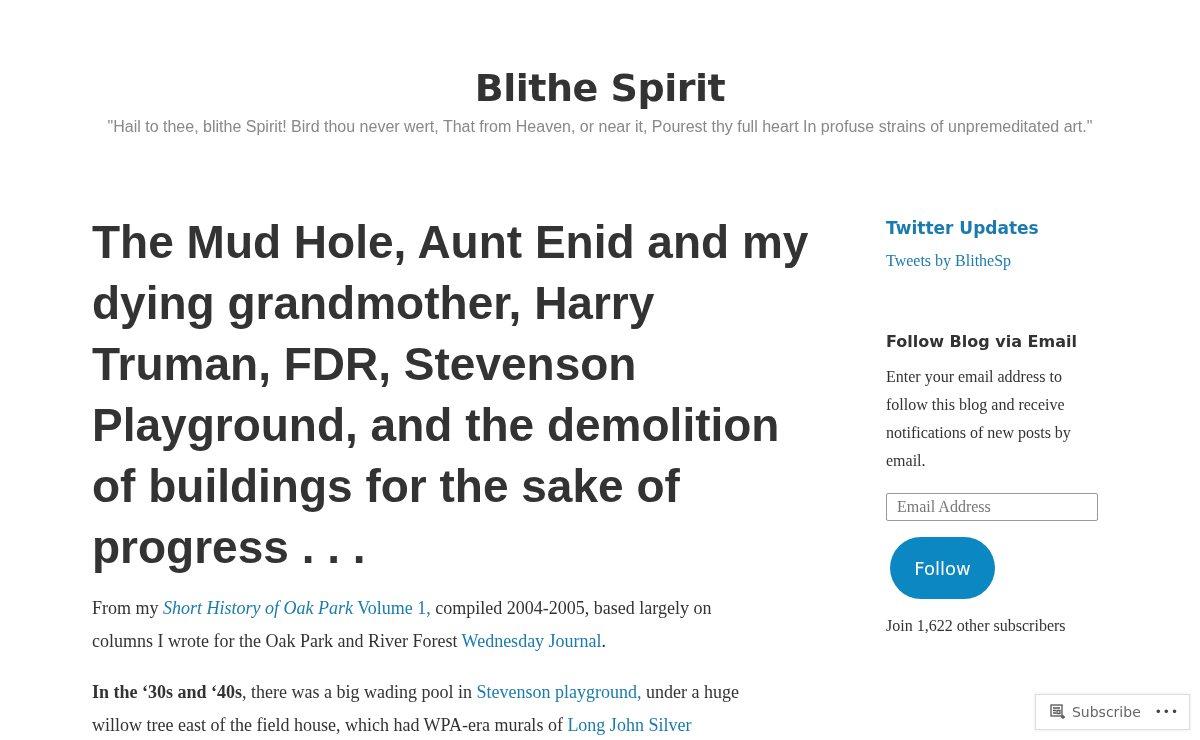  I want to click on tweets-link: Tweets by BlitheSp, so click(949, 261).